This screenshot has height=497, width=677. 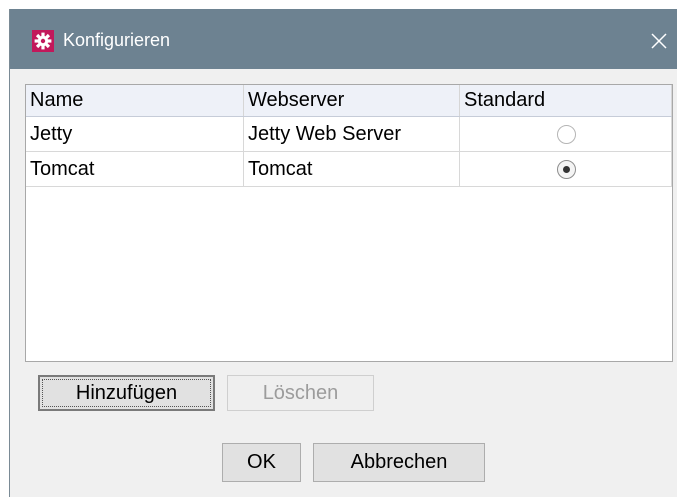 I want to click on gear-icon, so click(x=43, y=41).